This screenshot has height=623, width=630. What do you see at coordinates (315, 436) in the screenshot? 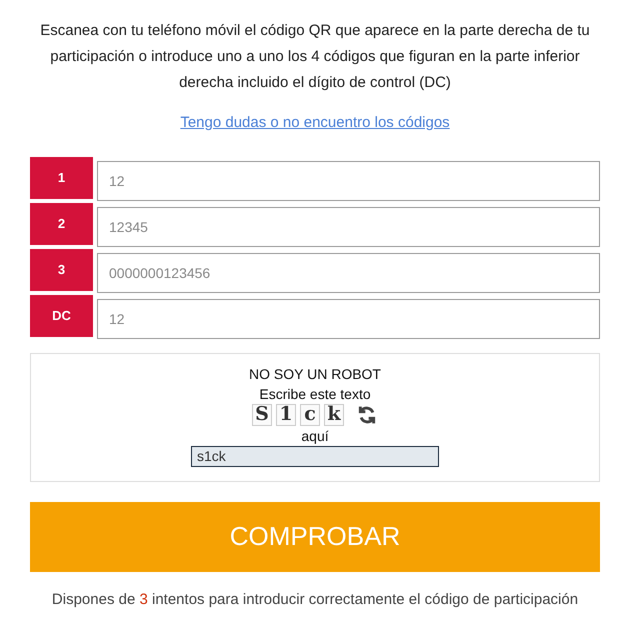
I see `captcha-hint: aquí` at bounding box center [315, 436].